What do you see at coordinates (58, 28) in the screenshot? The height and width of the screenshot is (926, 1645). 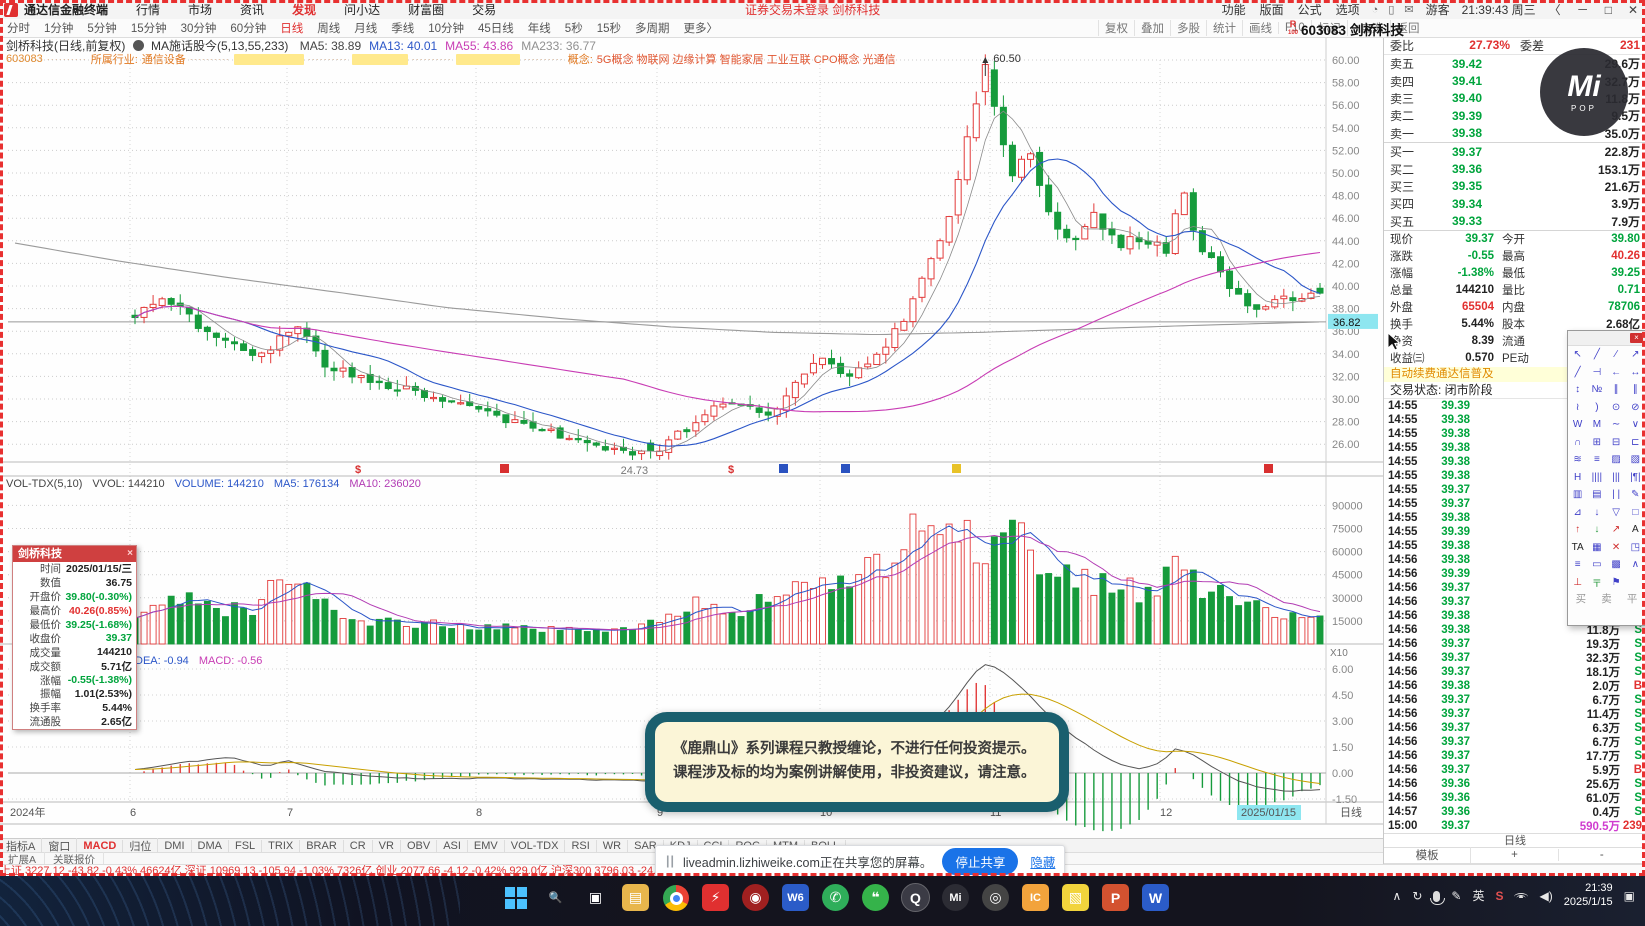 I see `period-1分钟: 1分钟` at bounding box center [58, 28].